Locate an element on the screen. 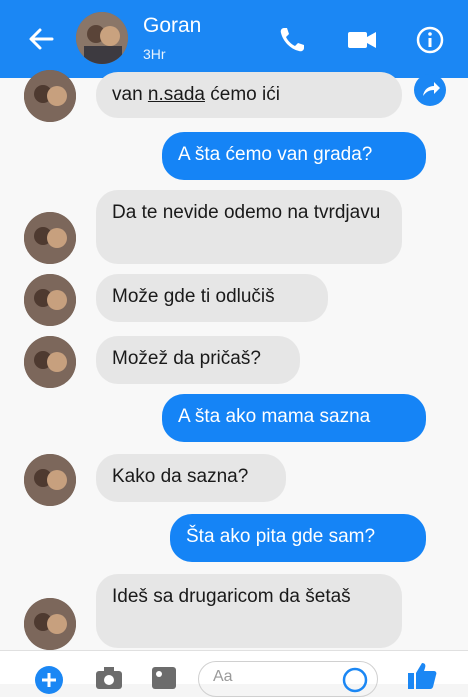 The image size is (468, 697). video-camera-icon is located at coordinates (362, 40).